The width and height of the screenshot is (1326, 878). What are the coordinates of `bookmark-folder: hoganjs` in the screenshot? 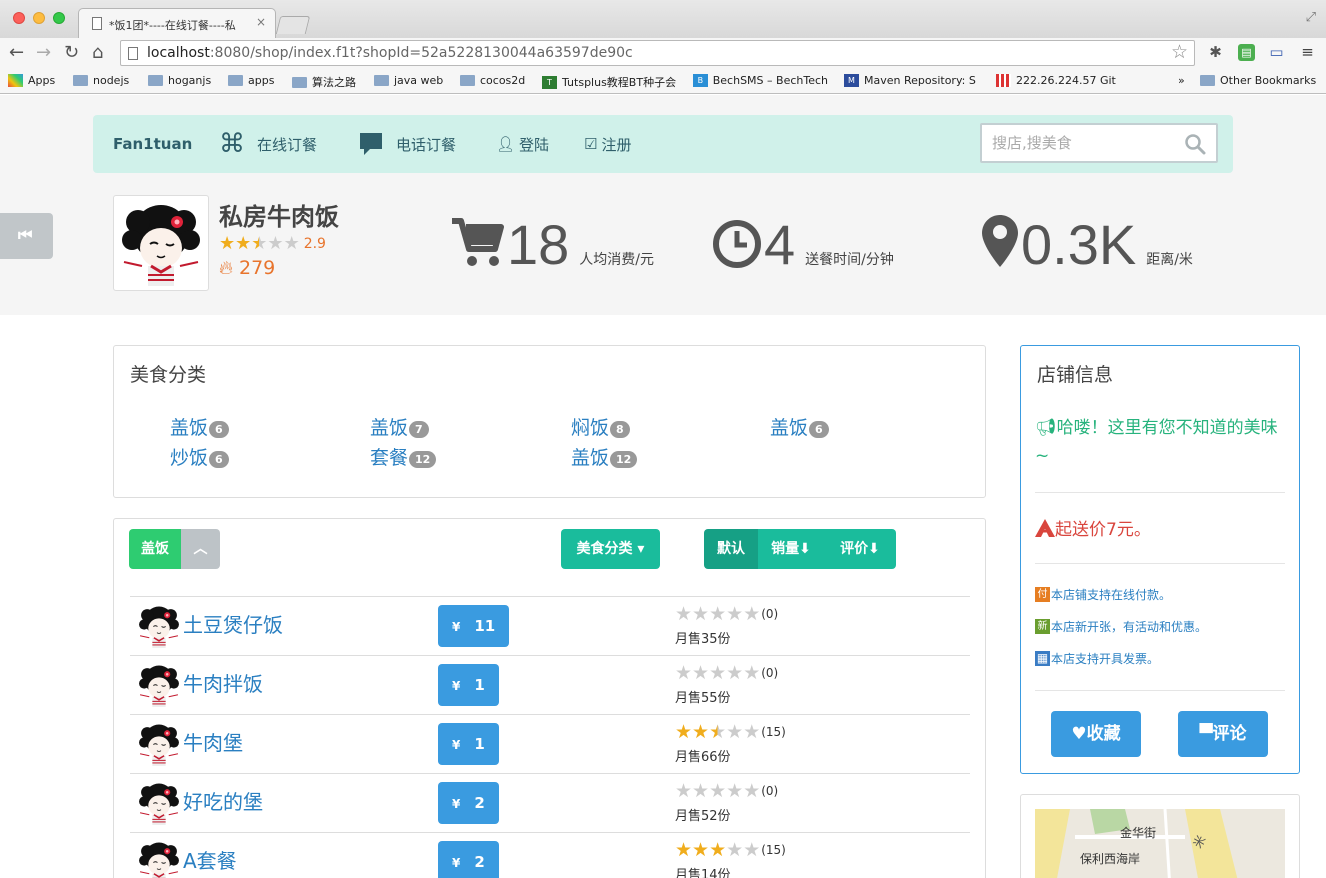 It's located at (179, 80).